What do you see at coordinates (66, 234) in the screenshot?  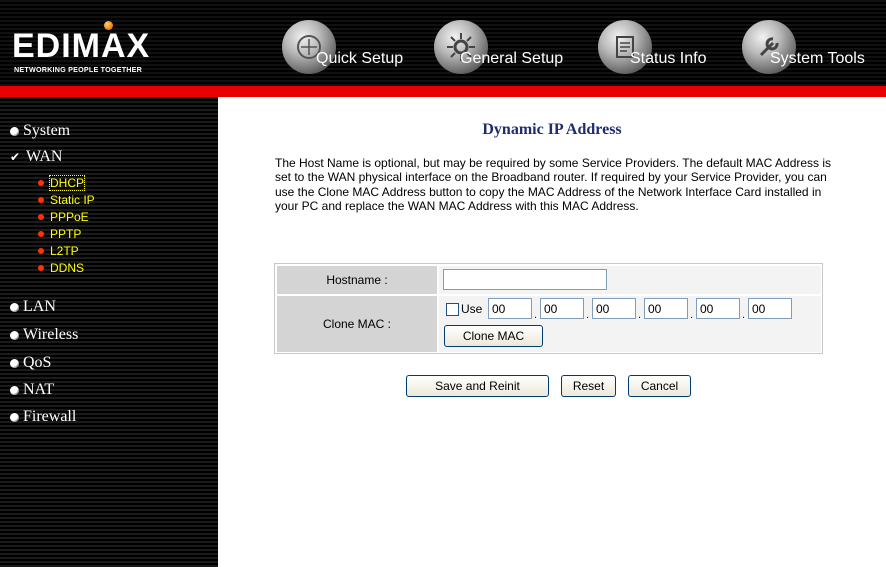 I see `sidebar-subitem-label: PPTP` at bounding box center [66, 234].